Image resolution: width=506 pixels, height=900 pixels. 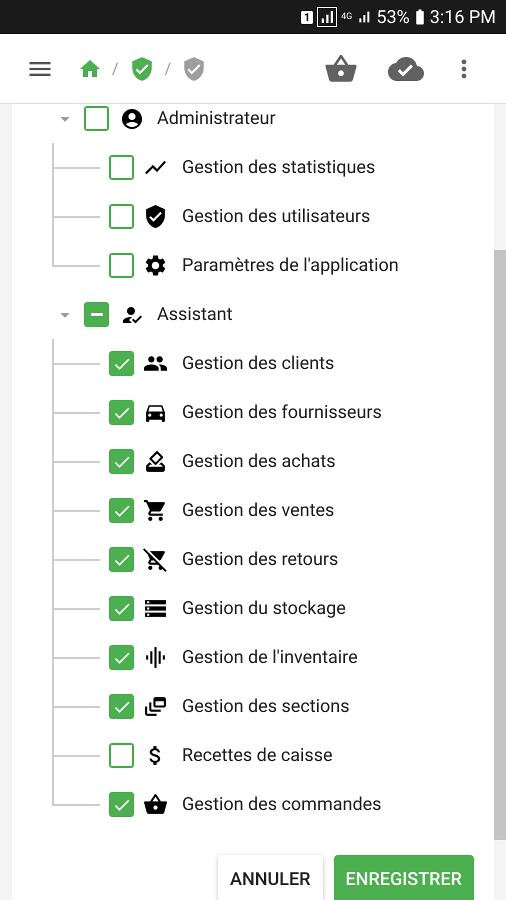 What do you see at coordinates (155, 657) in the screenshot?
I see `equalizer-icon` at bounding box center [155, 657].